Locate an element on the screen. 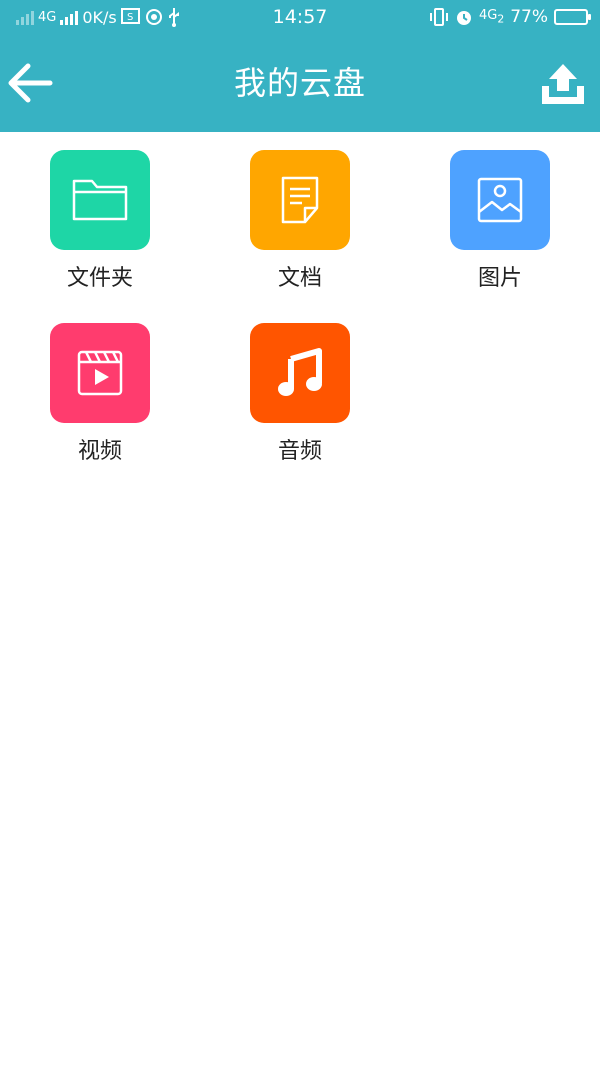  category-label: 音频 is located at coordinates (299, 451).